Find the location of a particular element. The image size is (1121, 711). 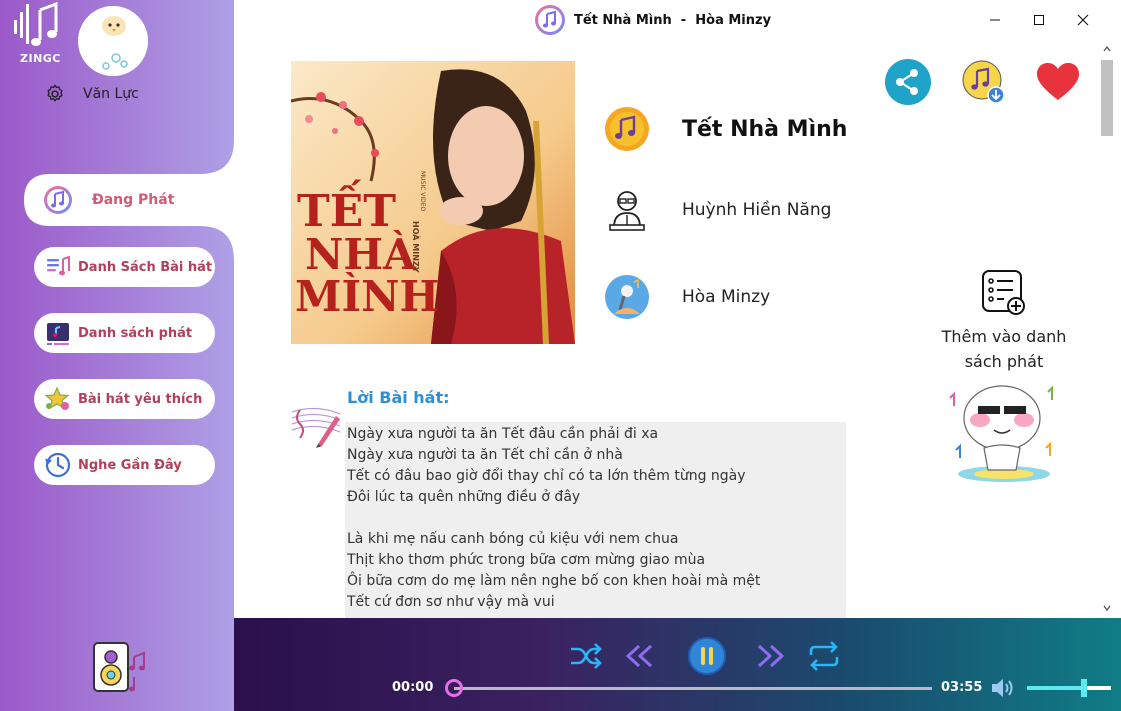

progress-knob is located at coordinates (454, 688).